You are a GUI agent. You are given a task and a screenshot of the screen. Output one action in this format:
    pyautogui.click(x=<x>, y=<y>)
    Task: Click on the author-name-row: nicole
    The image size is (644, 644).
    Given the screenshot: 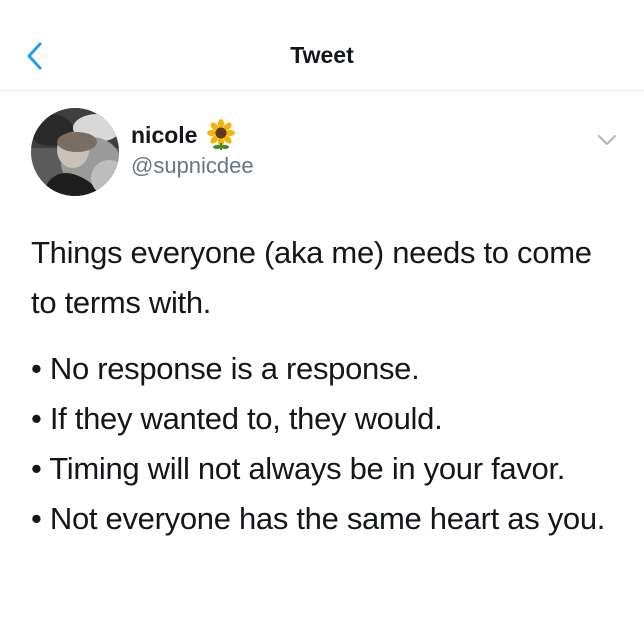 What is the action you would take?
    pyautogui.click(x=184, y=135)
    